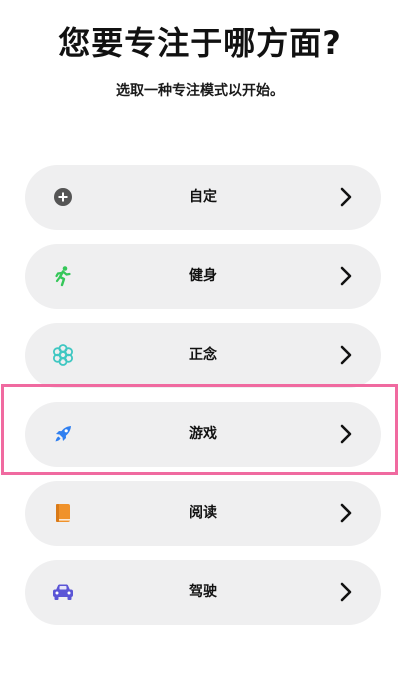 This screenshot has width=400, height=677. I want to click on focus-mode-custom: 自定, so click(203, 197).